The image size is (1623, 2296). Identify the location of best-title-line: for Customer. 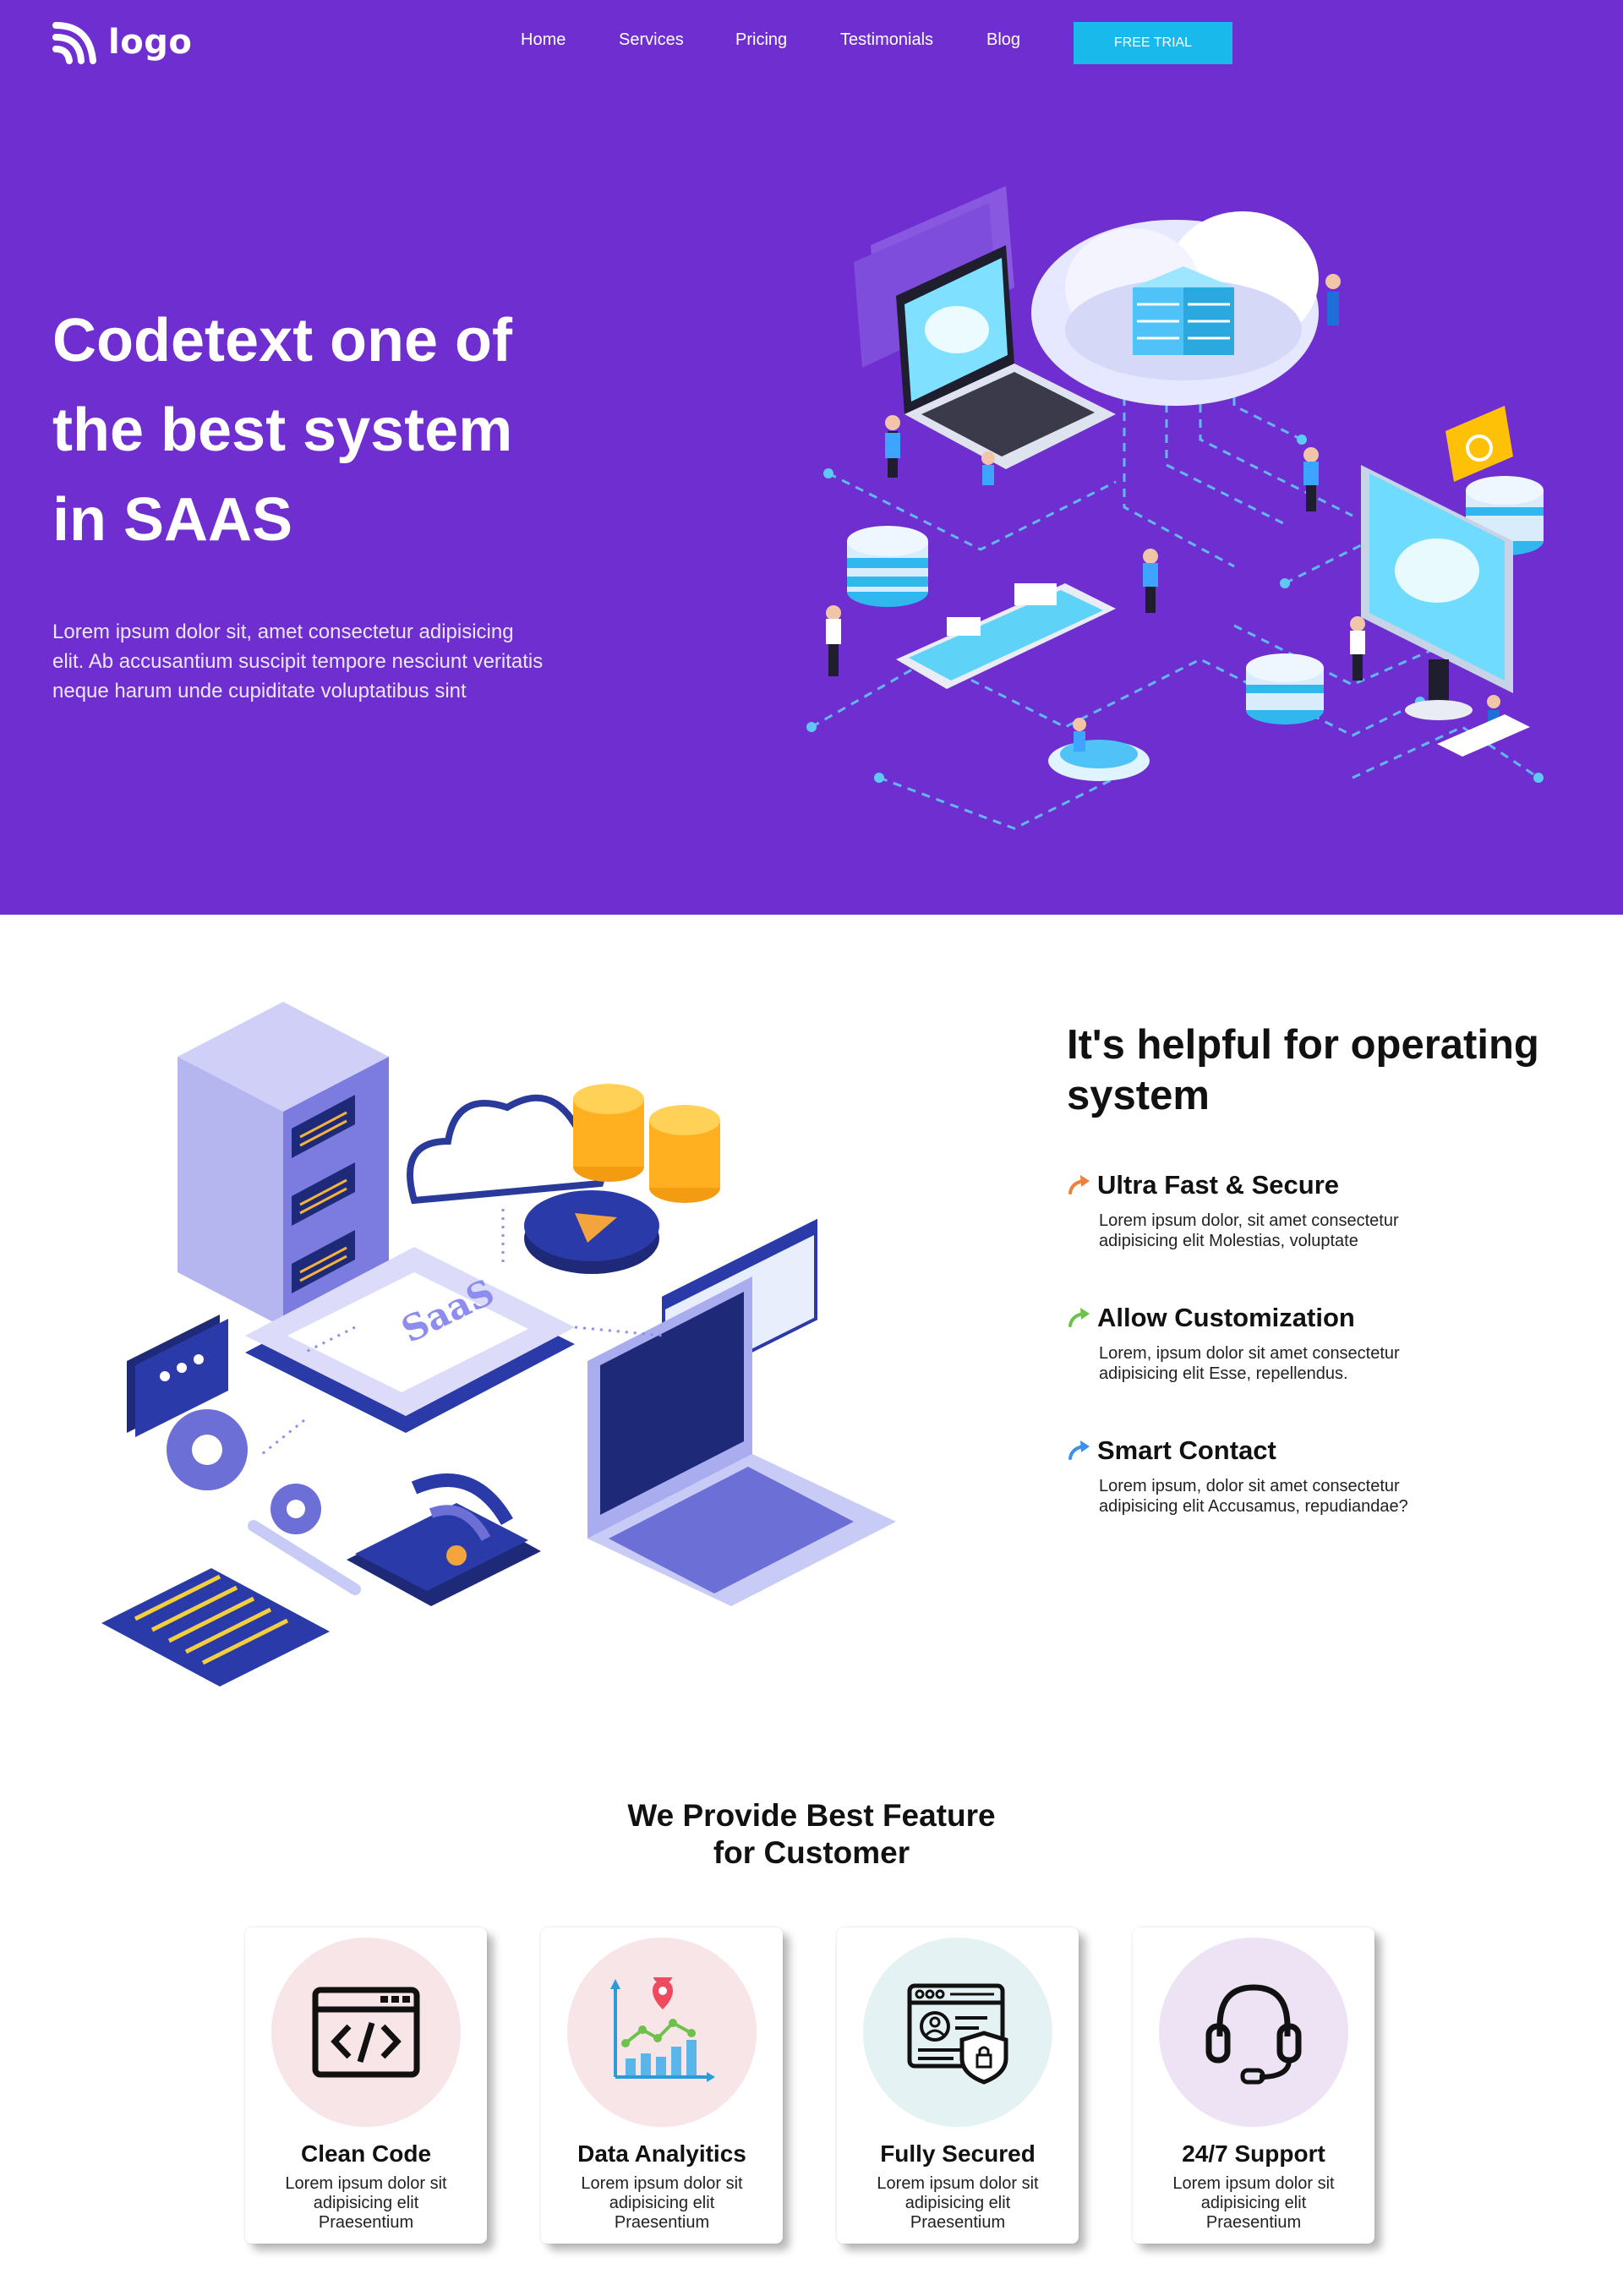
(812, 1852).